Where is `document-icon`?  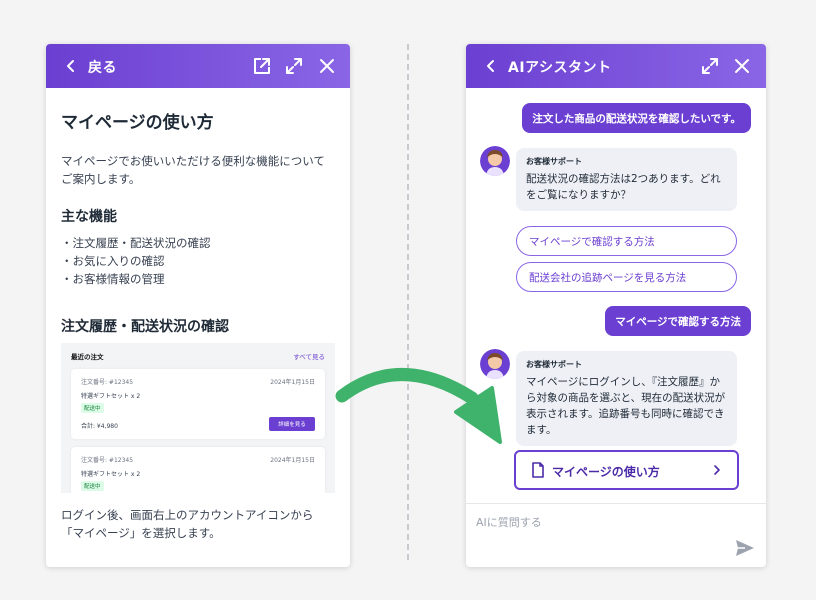
document-icon is located at coordinates (538, 470).